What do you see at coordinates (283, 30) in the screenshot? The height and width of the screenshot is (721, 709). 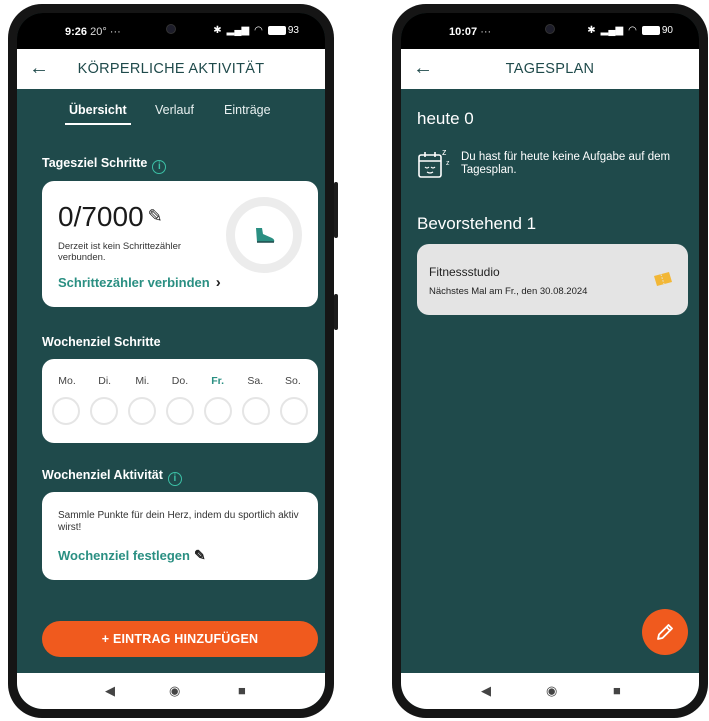 I see `battery-icon: 93` at bounding box center [283, 30].